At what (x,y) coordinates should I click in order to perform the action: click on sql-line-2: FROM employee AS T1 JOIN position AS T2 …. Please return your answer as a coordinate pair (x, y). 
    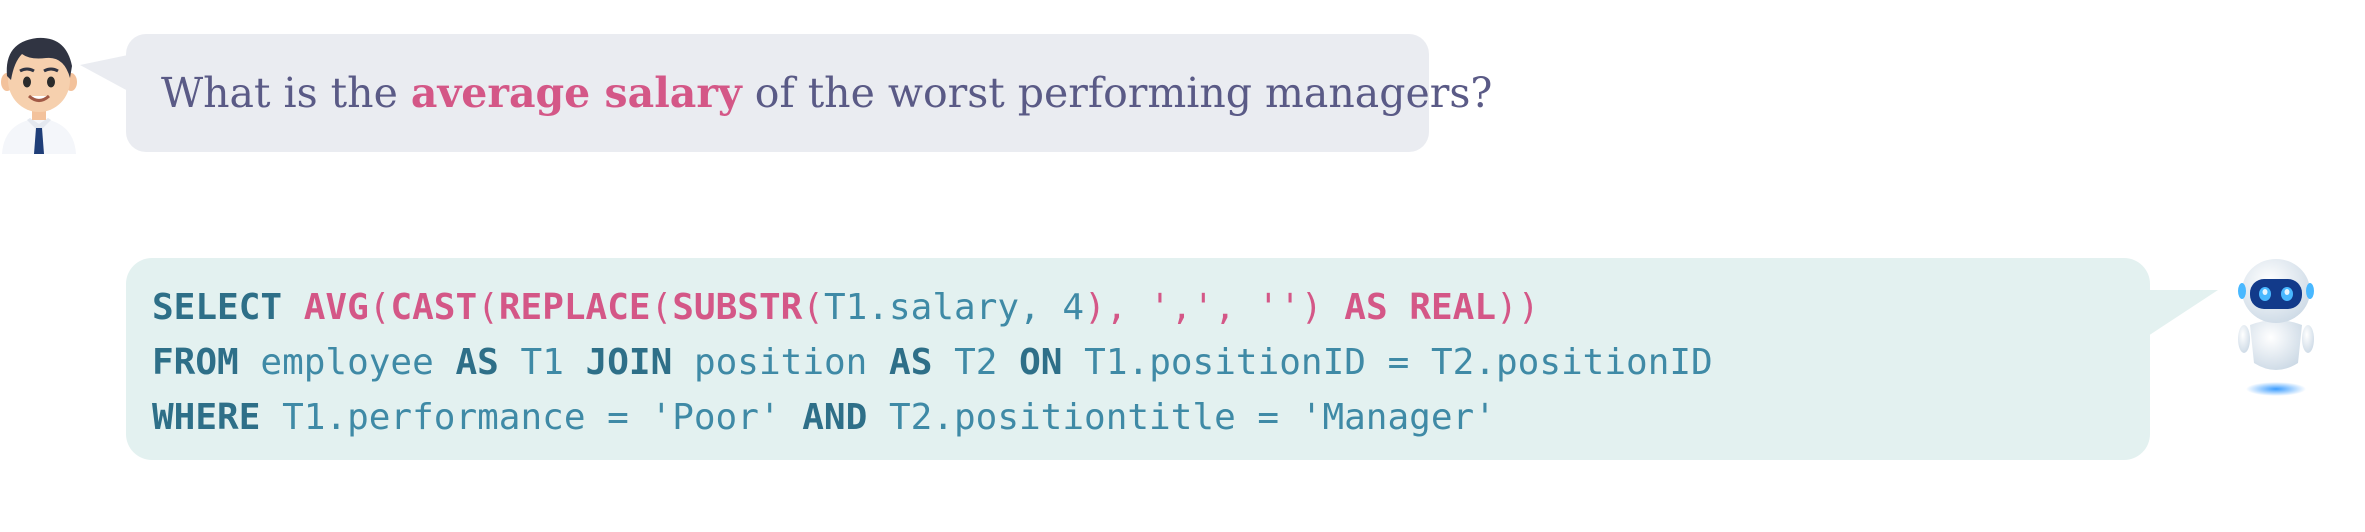
    Looking at the image, I should click on (932, 362).